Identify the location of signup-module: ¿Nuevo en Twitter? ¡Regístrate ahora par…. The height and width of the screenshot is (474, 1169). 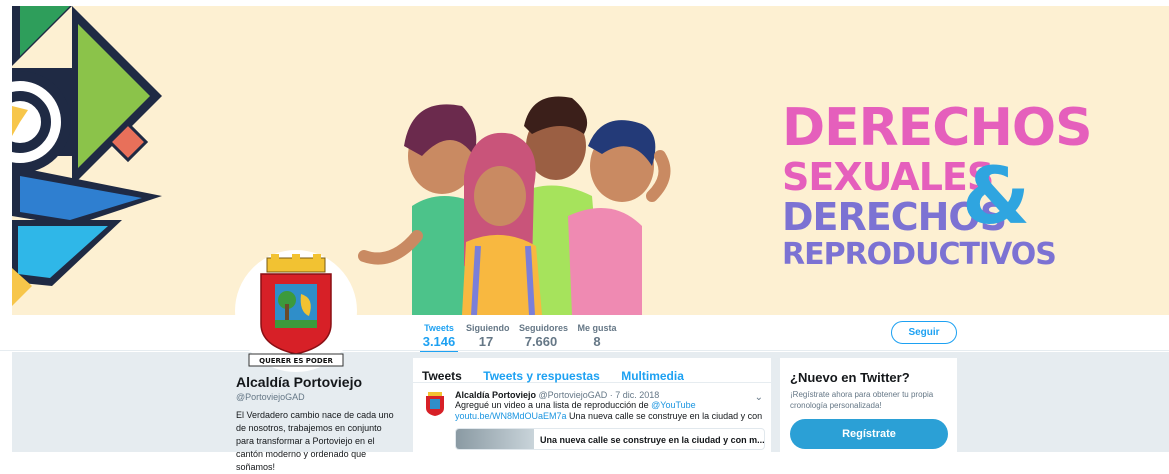
(868, 405).